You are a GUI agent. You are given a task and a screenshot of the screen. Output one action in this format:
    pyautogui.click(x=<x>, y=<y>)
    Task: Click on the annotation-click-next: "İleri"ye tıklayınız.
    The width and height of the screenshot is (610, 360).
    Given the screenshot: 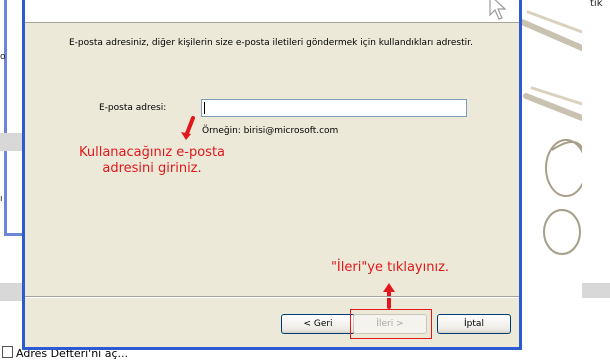 What is the action you would take?
    pyautogui.click(x=390, y=267)
    